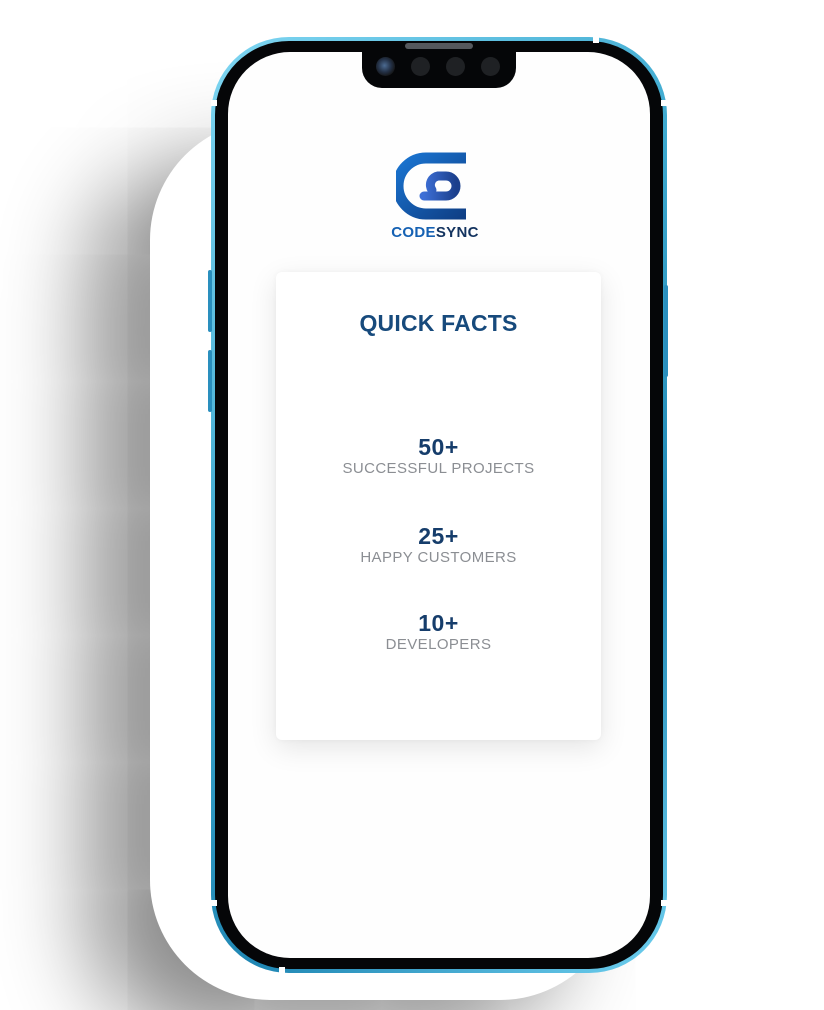  Describe the element at coordinates (457, 232) in the screenshot. I see `brand-name-part2: SYNC` at that location.